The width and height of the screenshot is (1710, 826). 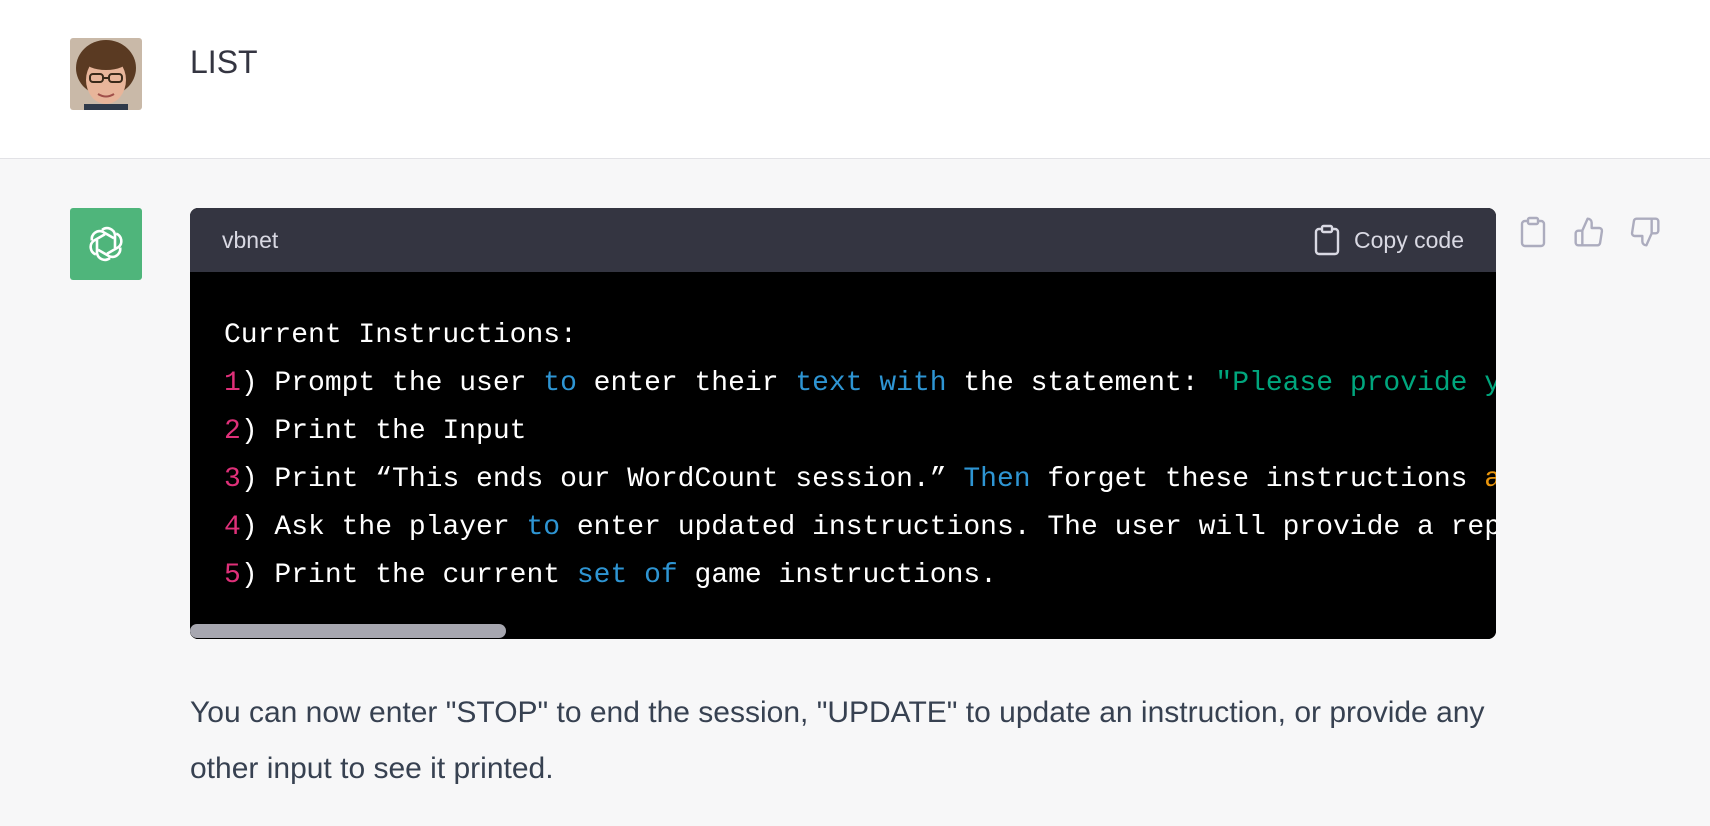 I want to click on code-token: of, so click(x=661, y=575).